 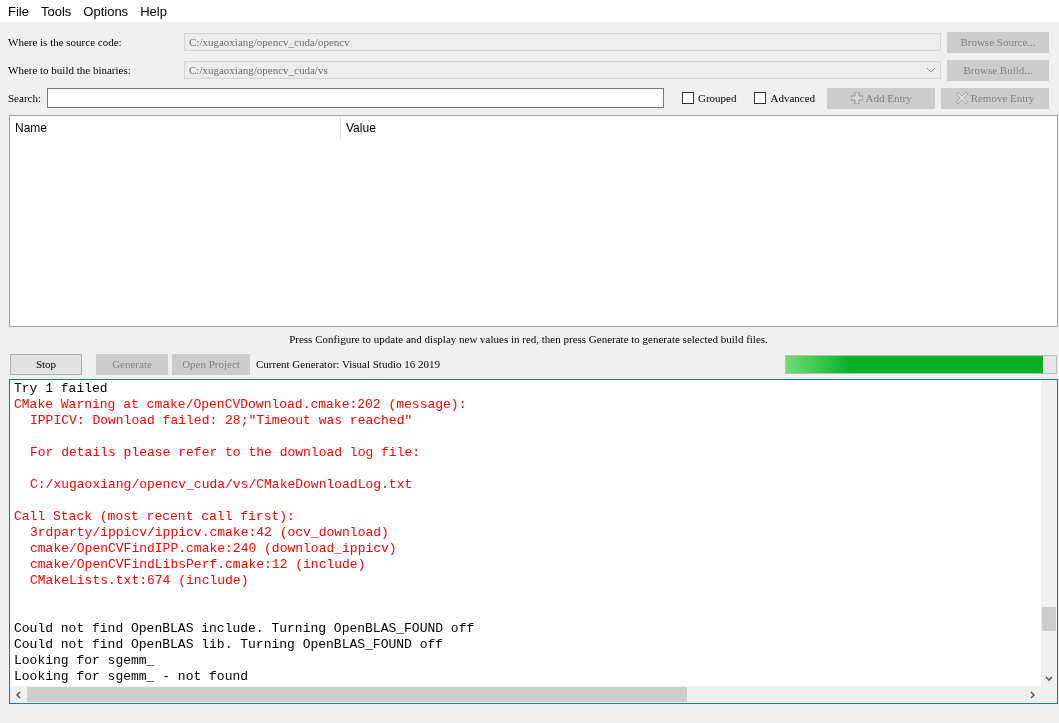 What do you see at coordinates (154, 517) in the screenshot?
I see `log-line: Call Stack (most recent call first):` at bounding box center [154, 517].